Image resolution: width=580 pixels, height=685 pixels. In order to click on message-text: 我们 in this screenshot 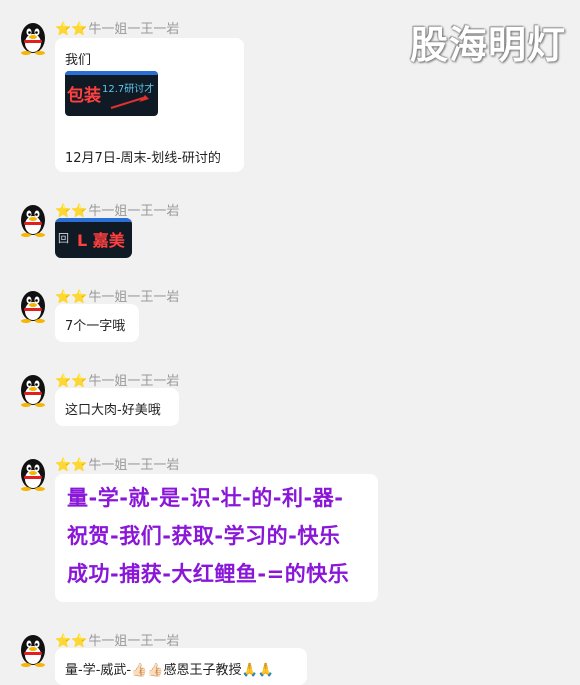, I will do `click(78, 60)`.